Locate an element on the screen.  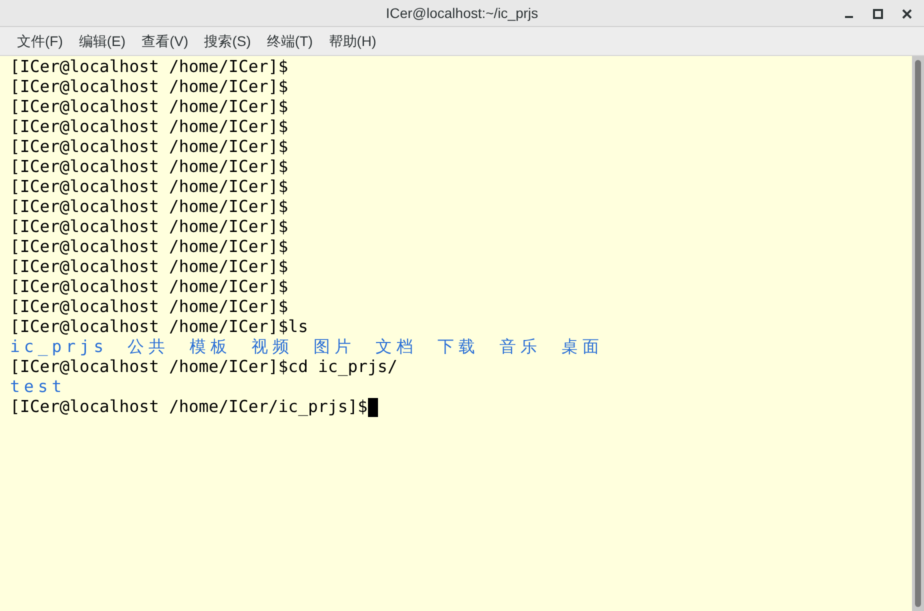
prompt-line: [ICer@localhost /home/ICer]$cd ic_prjs/ is located at coordinates (204, 367).